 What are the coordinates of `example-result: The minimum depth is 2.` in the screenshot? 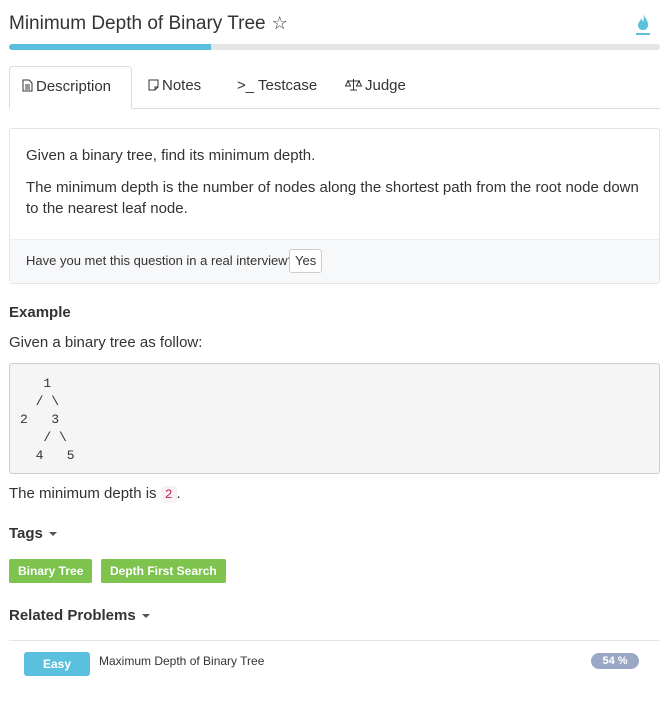 It's located at (95, 494).